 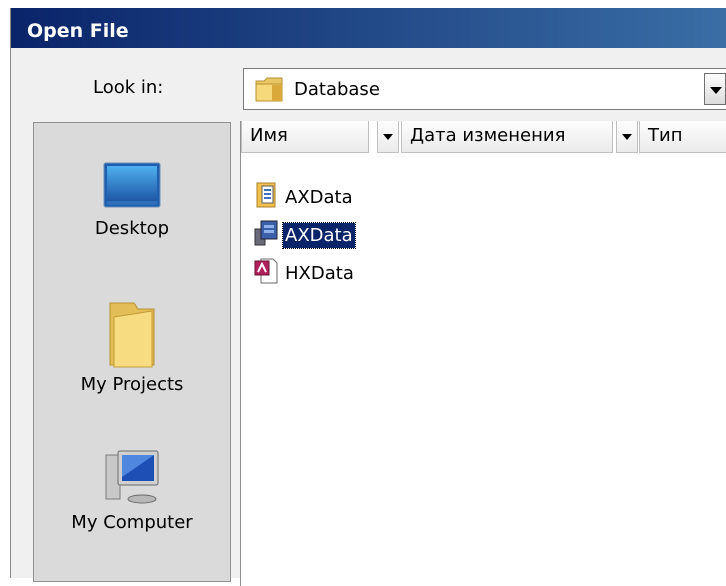 What do you see at coordinates (368, 28) in the screenshot?
I see `title-bar: Open File` at bounding box center [368, 28].